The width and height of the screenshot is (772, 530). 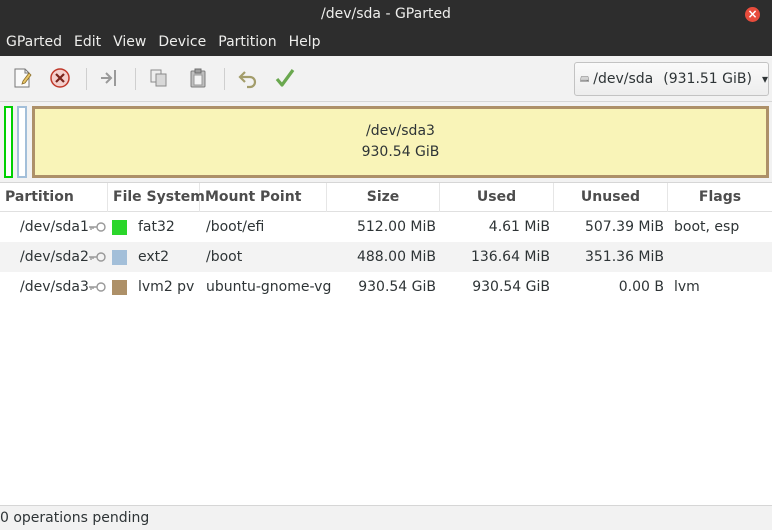 I want to click on undo-button, so click(x=248, y=78).